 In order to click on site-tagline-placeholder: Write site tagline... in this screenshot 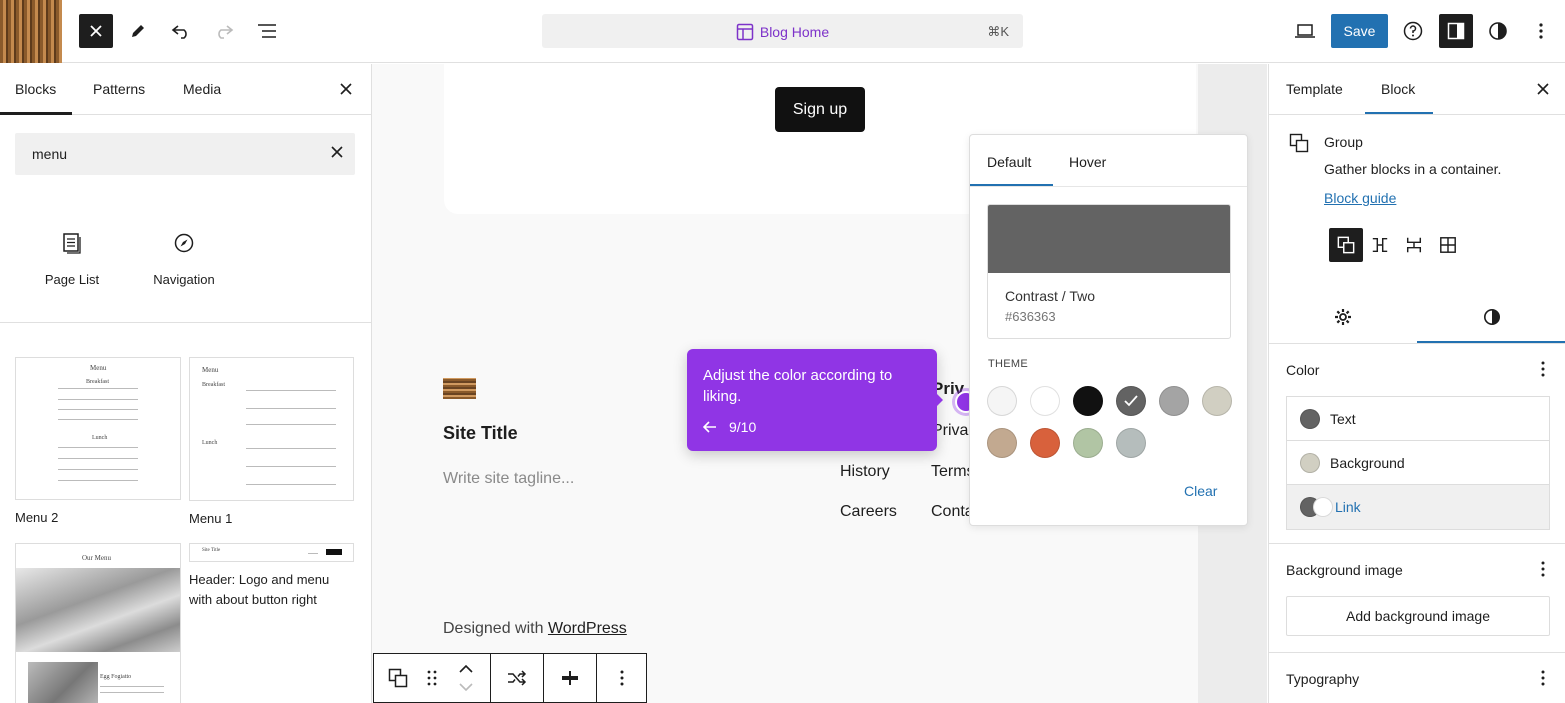, I will do `click(508, 479)`.